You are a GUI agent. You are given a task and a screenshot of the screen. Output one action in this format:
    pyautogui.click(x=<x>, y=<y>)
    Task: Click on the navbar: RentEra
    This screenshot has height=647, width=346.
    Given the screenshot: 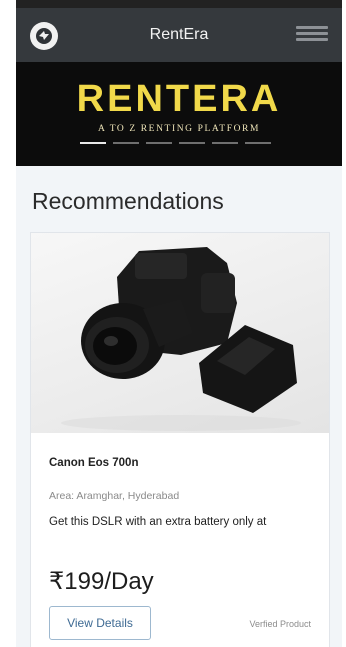 What is the action you would take?
    pyautogui.click(x=179, y=31)
    